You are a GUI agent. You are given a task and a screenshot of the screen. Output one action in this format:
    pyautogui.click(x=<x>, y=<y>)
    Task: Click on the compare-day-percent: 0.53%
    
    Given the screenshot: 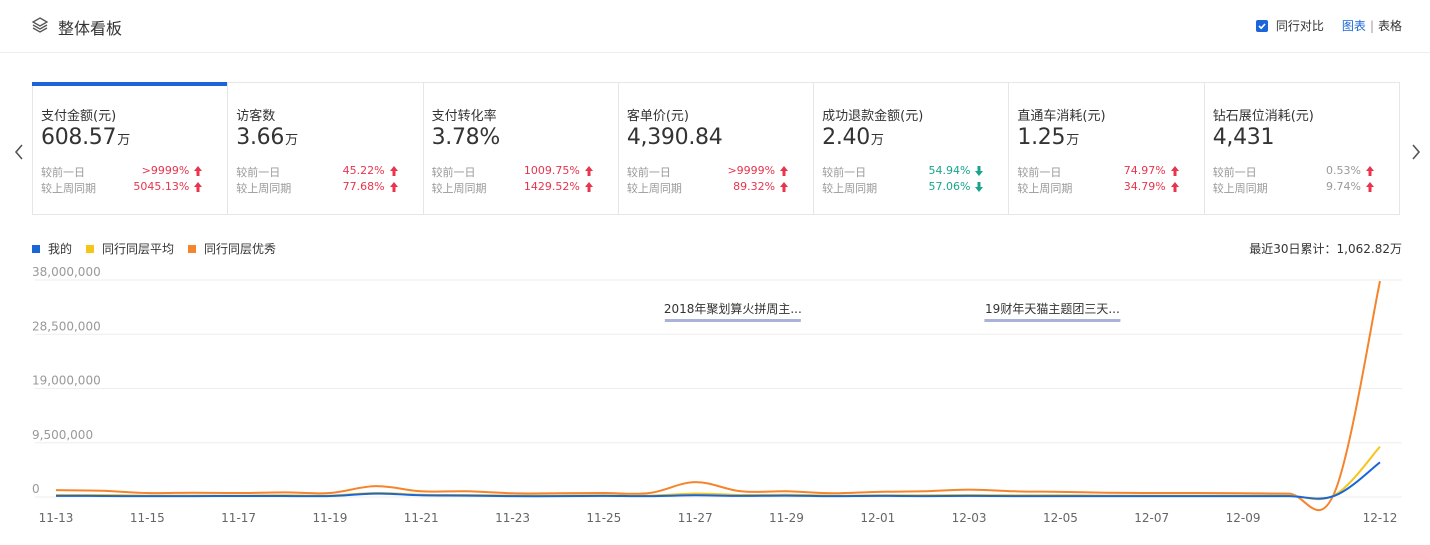 What is the action you would take?
    pyautogui.click(x=1343, y=170)
    